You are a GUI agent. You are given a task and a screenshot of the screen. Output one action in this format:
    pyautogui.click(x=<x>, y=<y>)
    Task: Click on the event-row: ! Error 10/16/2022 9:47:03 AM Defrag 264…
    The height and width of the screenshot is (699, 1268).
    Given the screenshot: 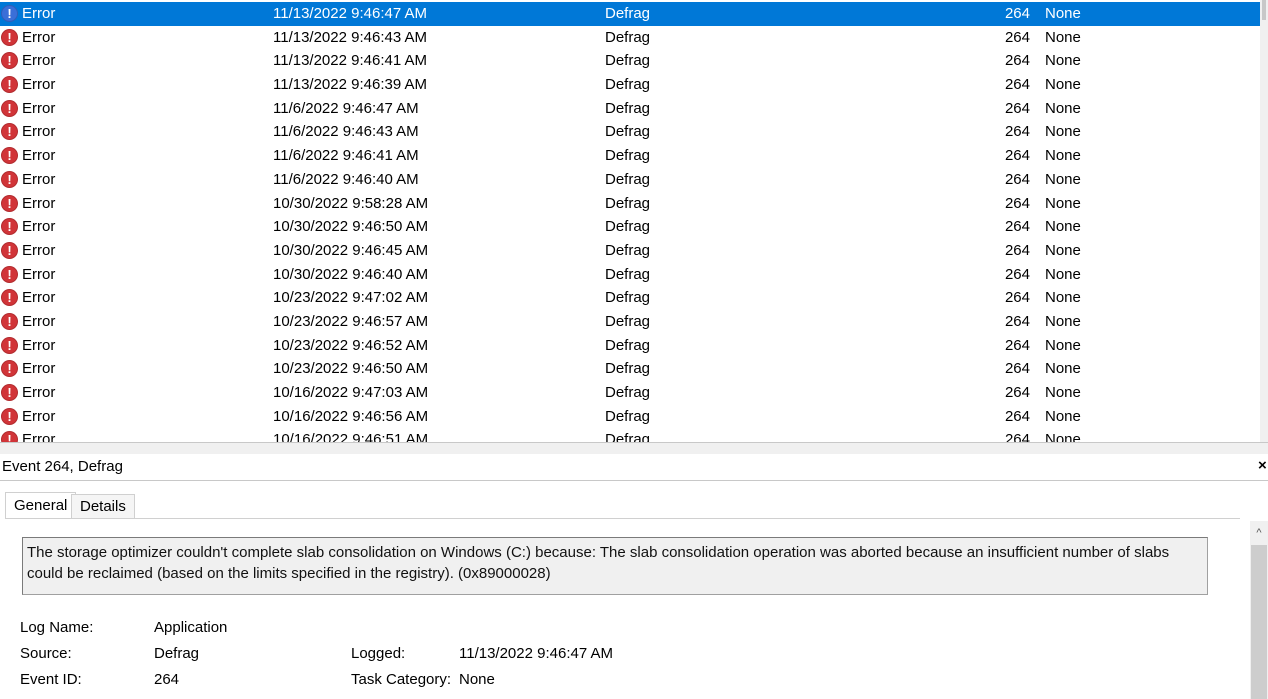 What is the action you would take?
    pyautogui.click(x=630, y=393)
    